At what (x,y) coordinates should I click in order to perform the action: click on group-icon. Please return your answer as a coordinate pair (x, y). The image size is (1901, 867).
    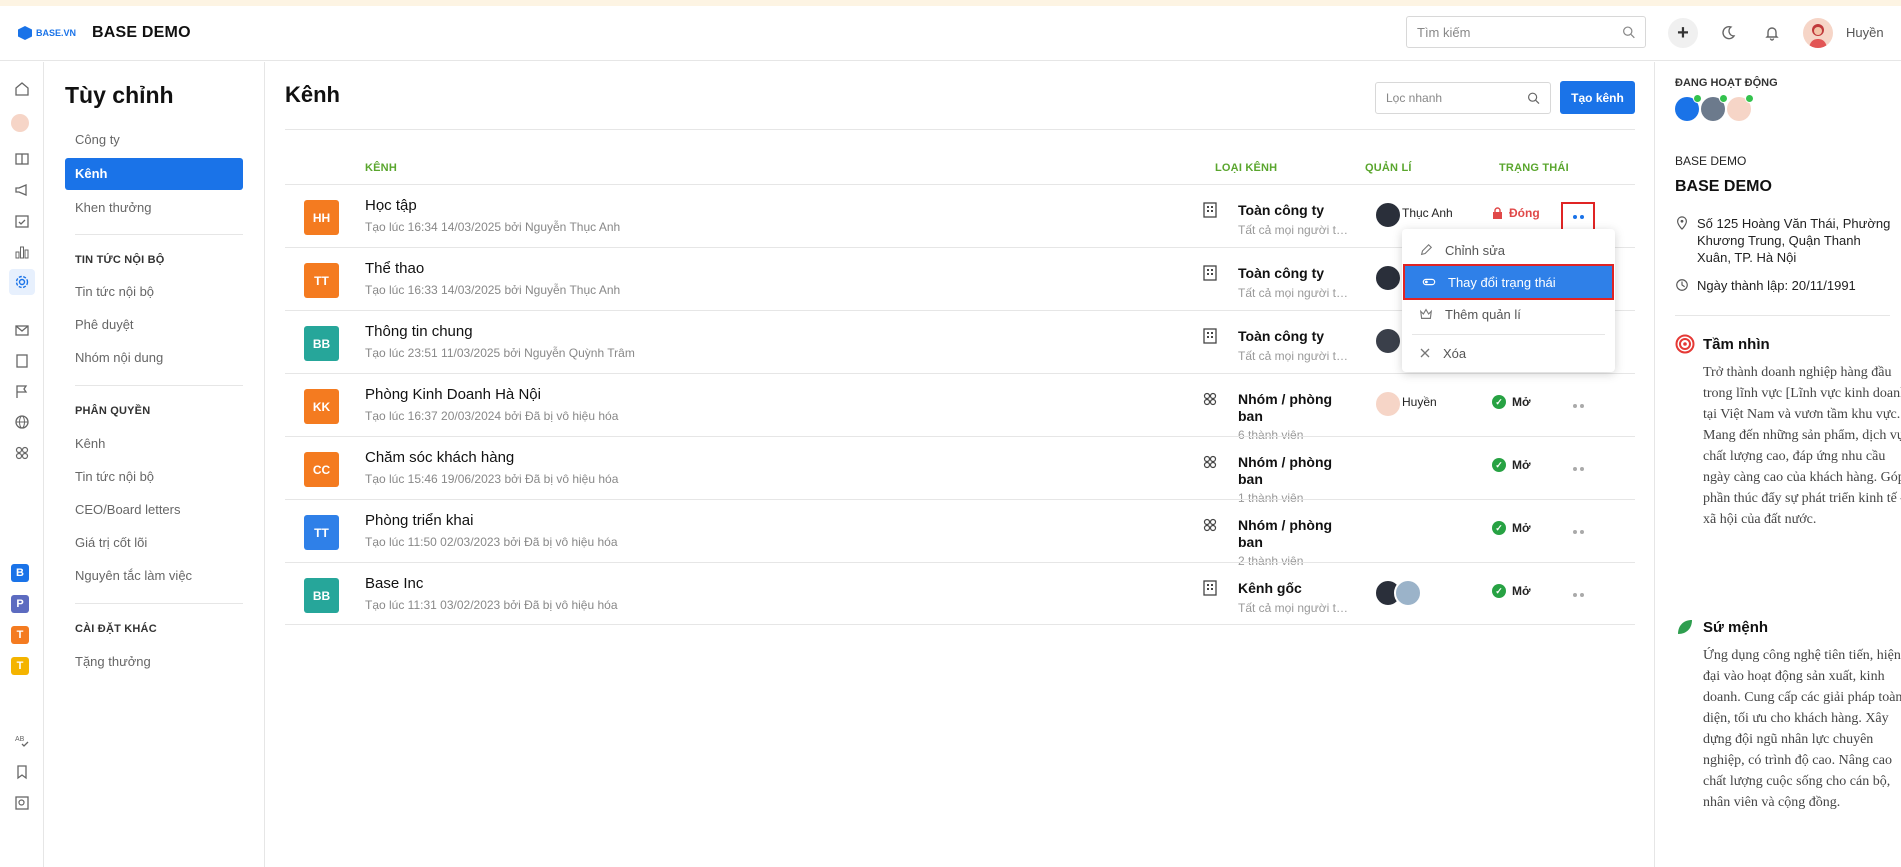
    Looking at the image, I should click on (22, 453).